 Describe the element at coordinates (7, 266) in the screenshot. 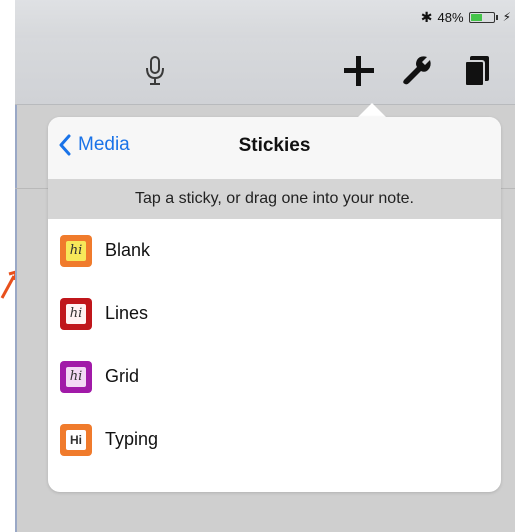

I see `left-margin` at that location.